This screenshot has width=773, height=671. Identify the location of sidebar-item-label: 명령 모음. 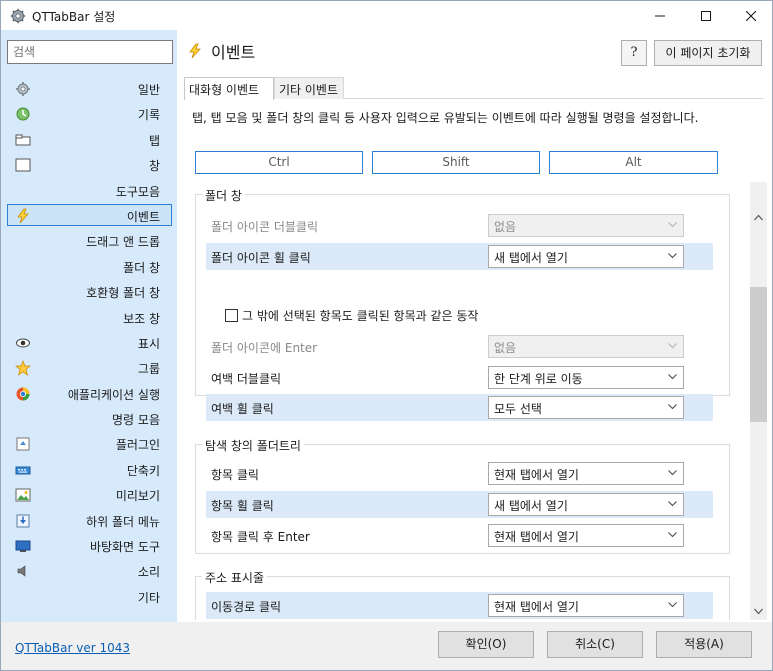
(136, 420).